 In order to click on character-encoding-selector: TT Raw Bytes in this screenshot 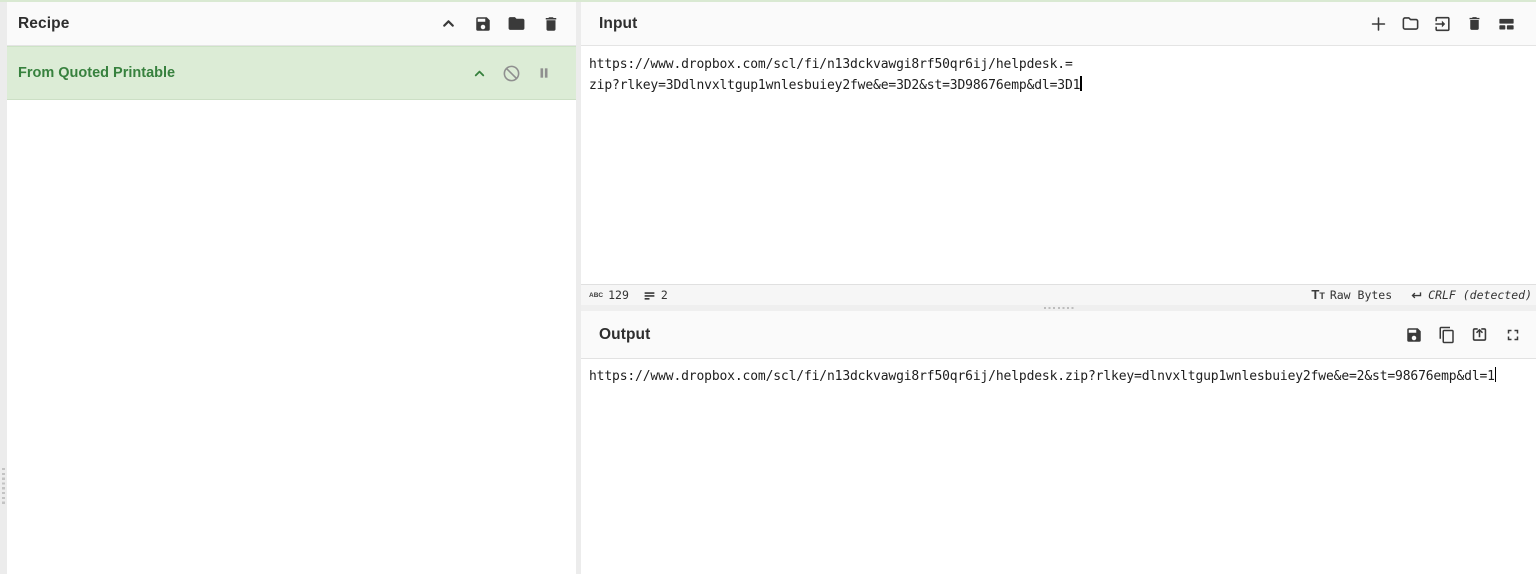, I will do `click(1351, 295)`.